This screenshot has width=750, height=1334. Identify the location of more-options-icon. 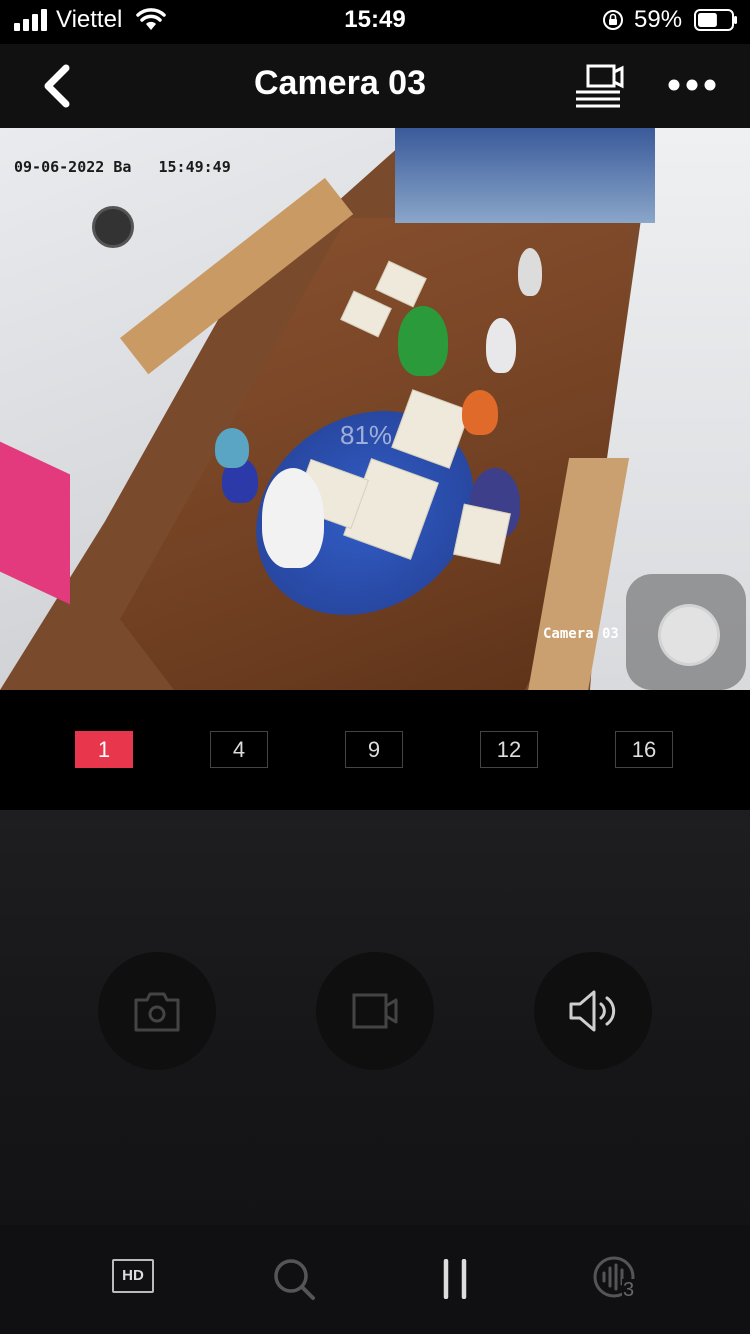
(692, 85).